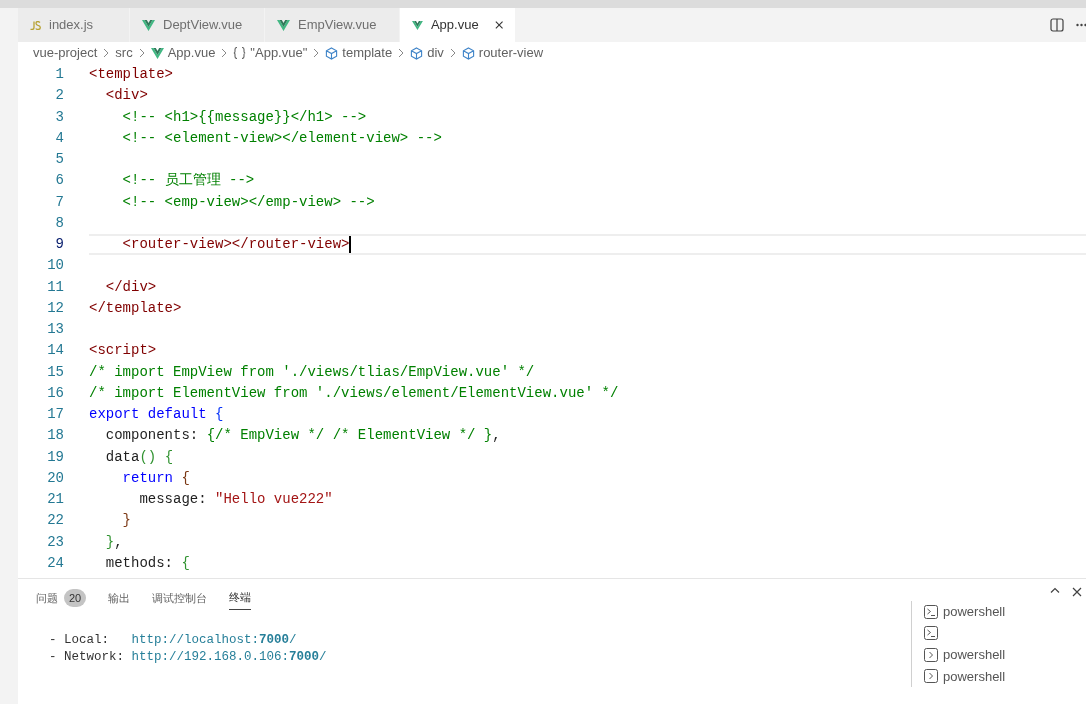 The height and width of the screenshot is (704, 1086). Describe the element at coordinates (55, 393) in the screenshot. I see `line-number: 16` at that location.